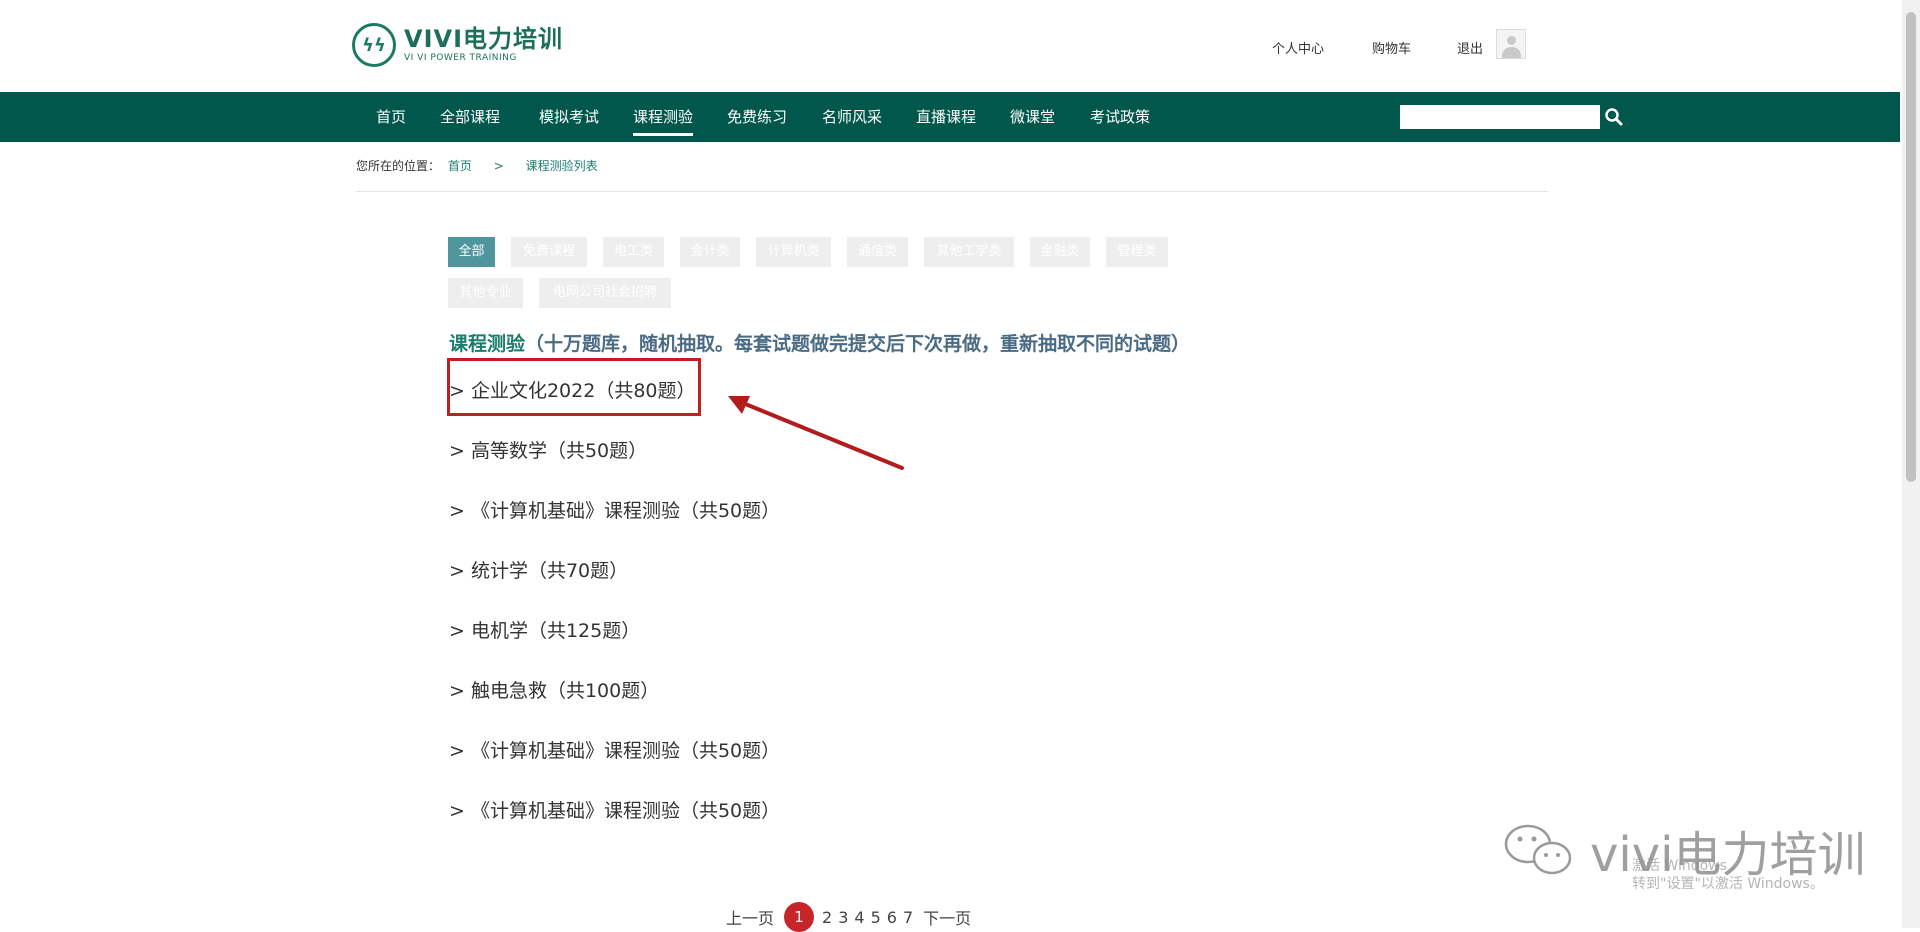  I want to click on category-communication: 通信类, so click(877, 252).